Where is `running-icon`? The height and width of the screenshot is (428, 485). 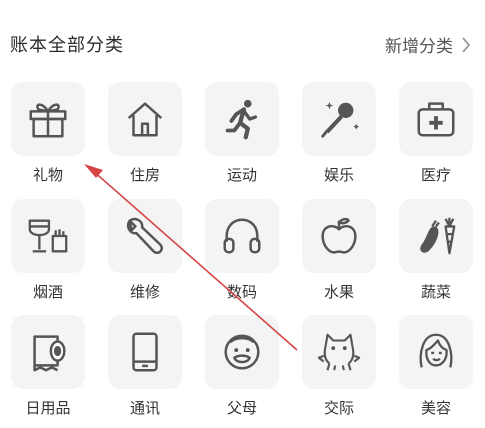 running-icon is located at coordinates (241, 119).